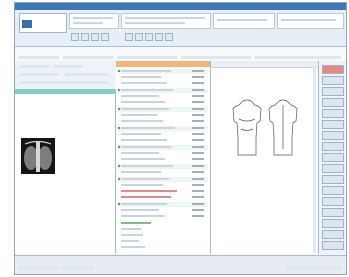 The width and height of the screenshot is (349, 277). I want to click on list-row-green, so click(163, 223).